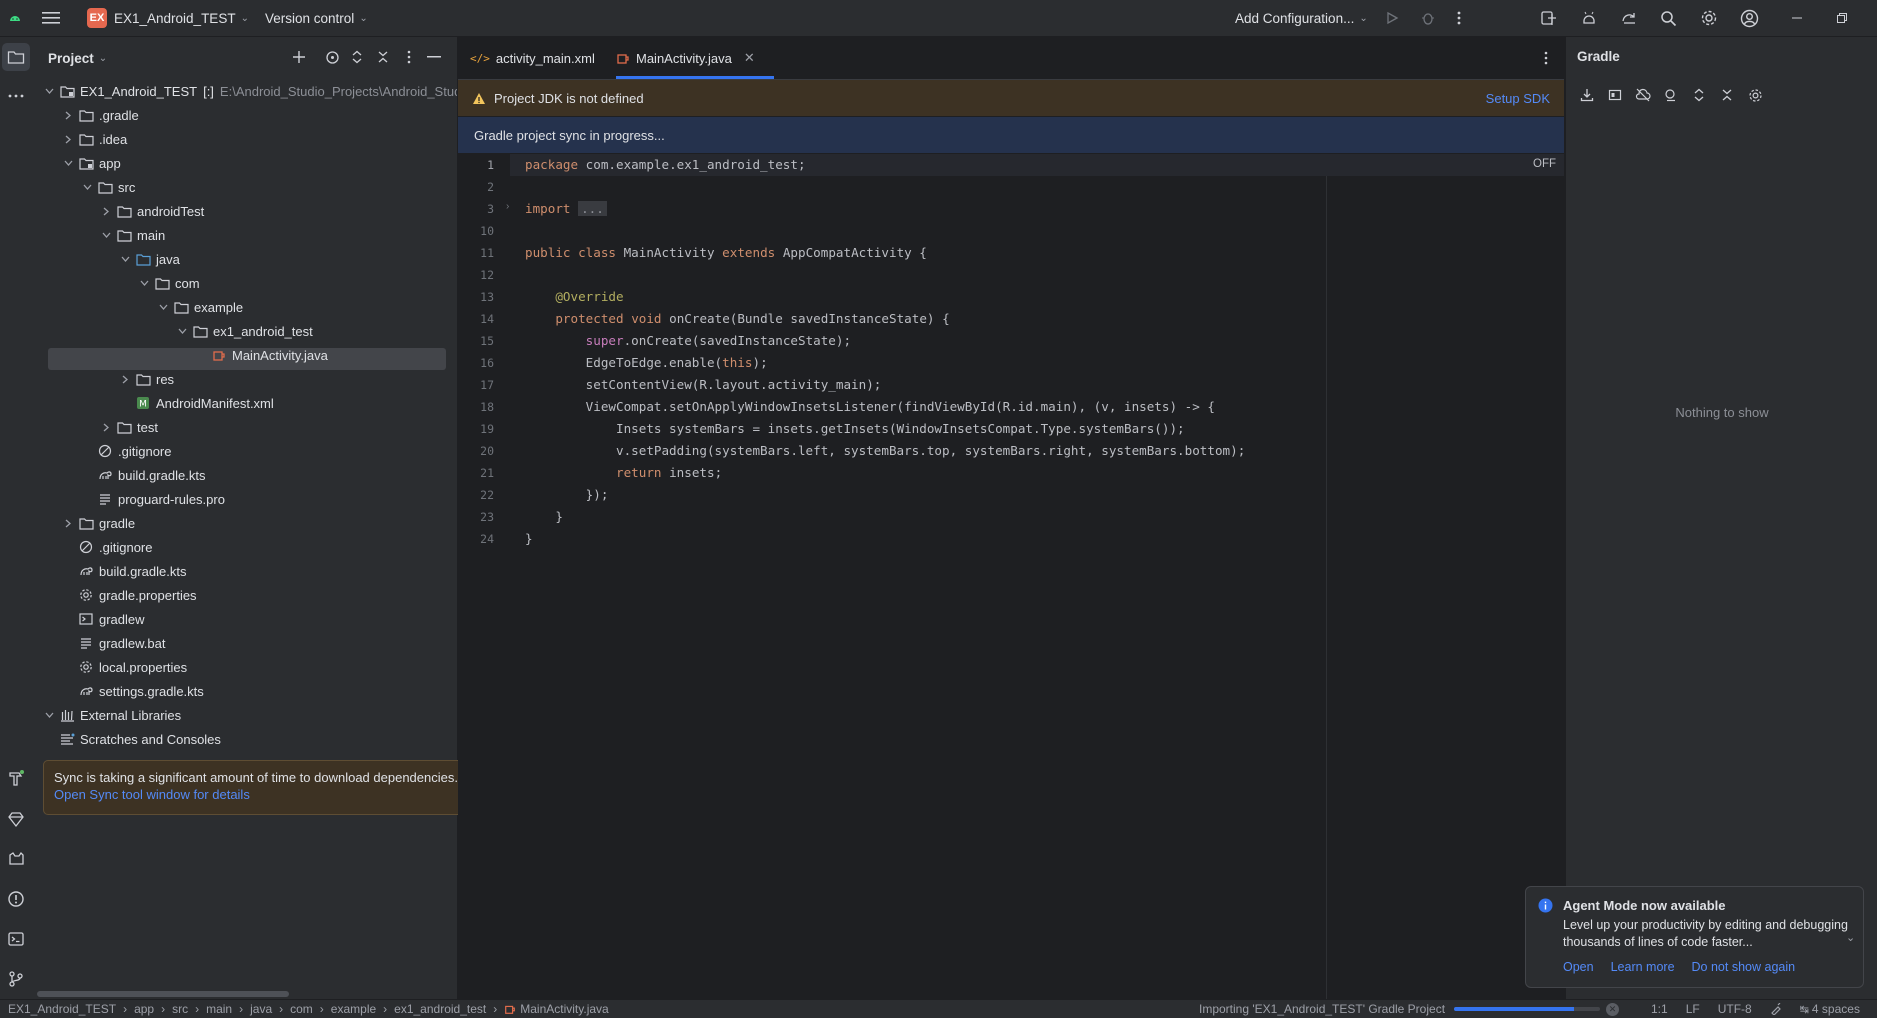  I want to click on code-line: super.onCreate(savedInstanceState);, so click(688, 341).